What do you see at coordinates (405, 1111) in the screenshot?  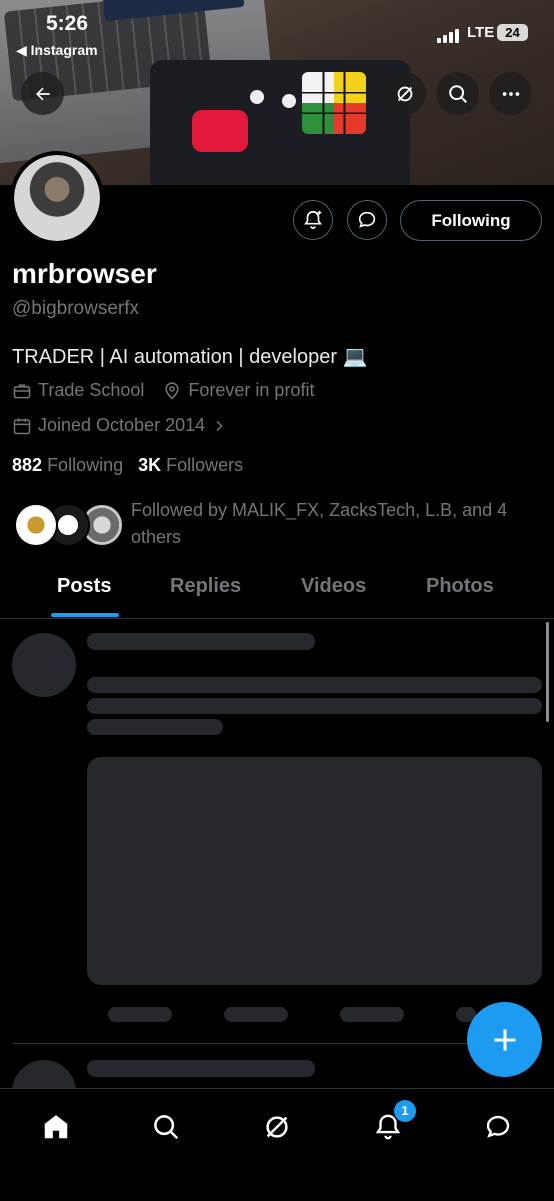 I see `notification-badge: 1` at bounding box center [405, 1111].